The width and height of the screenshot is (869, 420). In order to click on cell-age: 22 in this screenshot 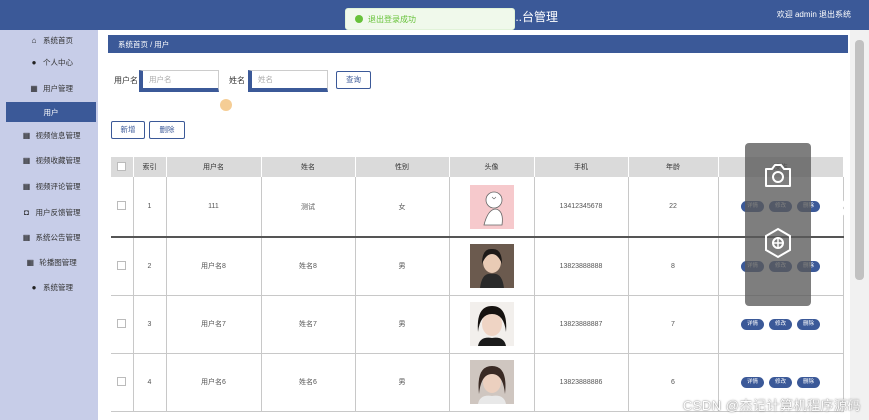, I will do `click(673, 207)`.